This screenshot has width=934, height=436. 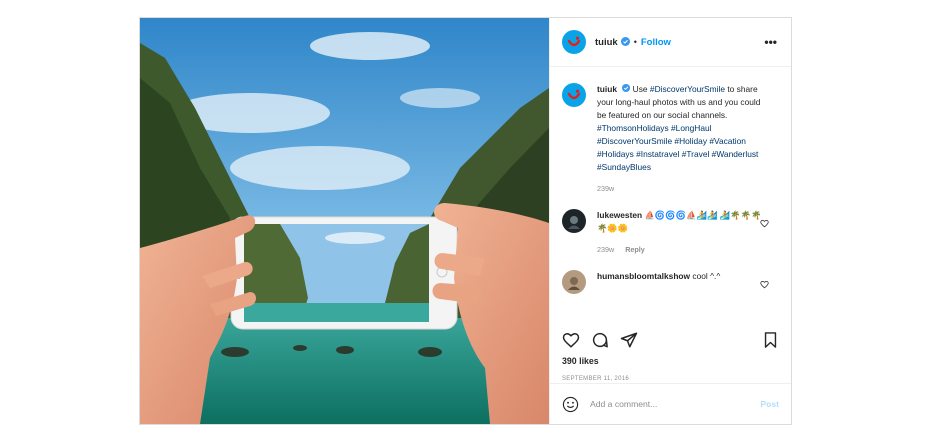 I want to click on reply-button: Reply, so click(x=635, y=249).